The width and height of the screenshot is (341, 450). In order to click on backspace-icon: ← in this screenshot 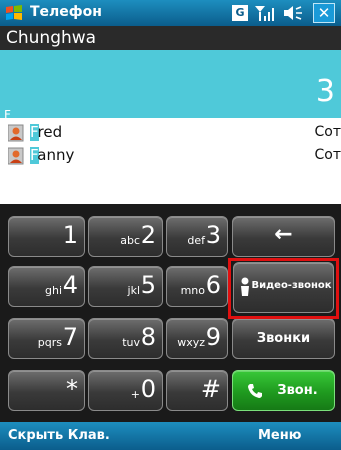, I will do `click(283, 234)`.